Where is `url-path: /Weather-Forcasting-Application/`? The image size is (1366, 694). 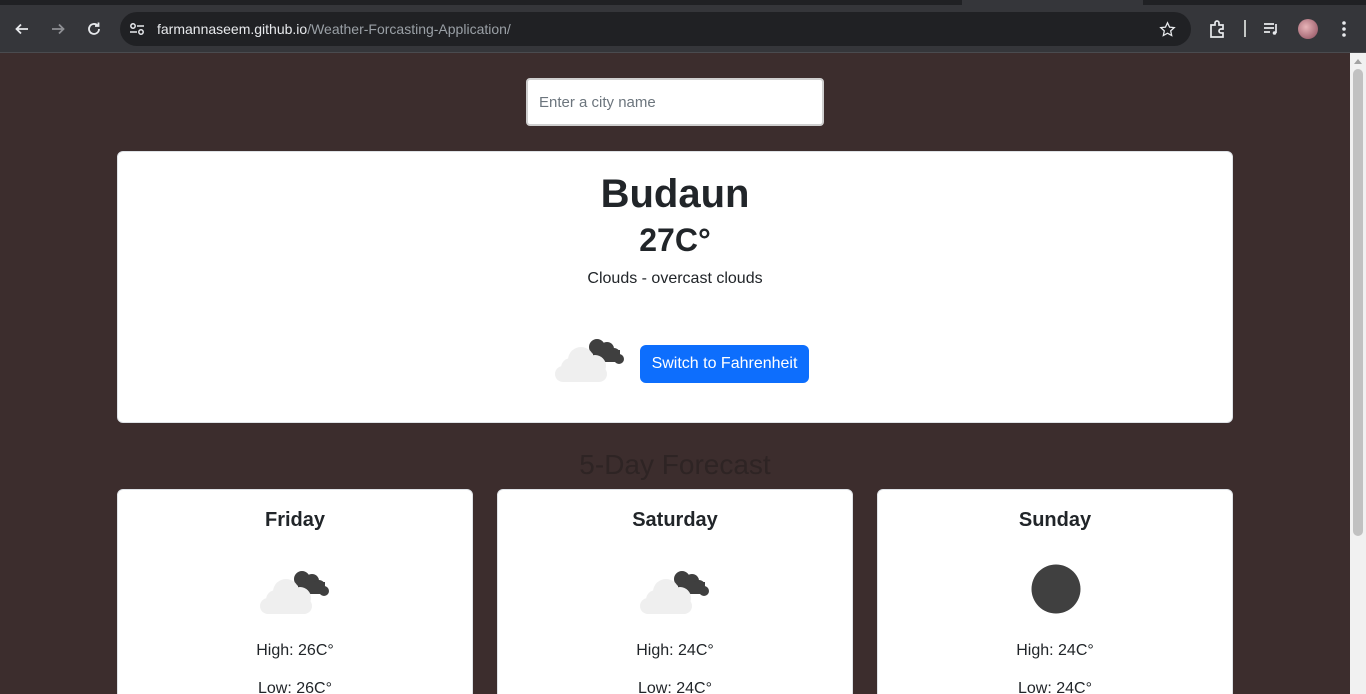 url-path: /Weather-Forcasting-Application/ is located at coordinates (409, 29).